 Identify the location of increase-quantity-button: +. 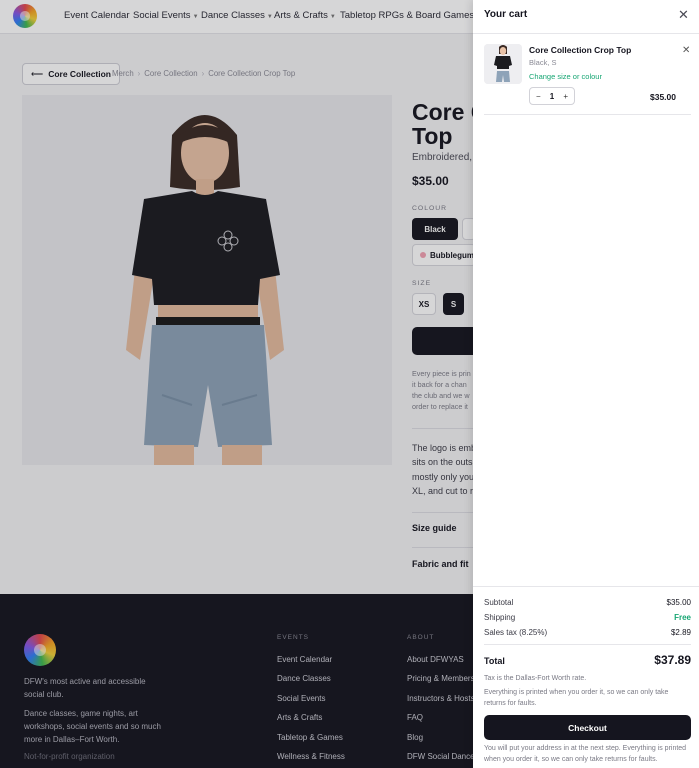
(565, 96).